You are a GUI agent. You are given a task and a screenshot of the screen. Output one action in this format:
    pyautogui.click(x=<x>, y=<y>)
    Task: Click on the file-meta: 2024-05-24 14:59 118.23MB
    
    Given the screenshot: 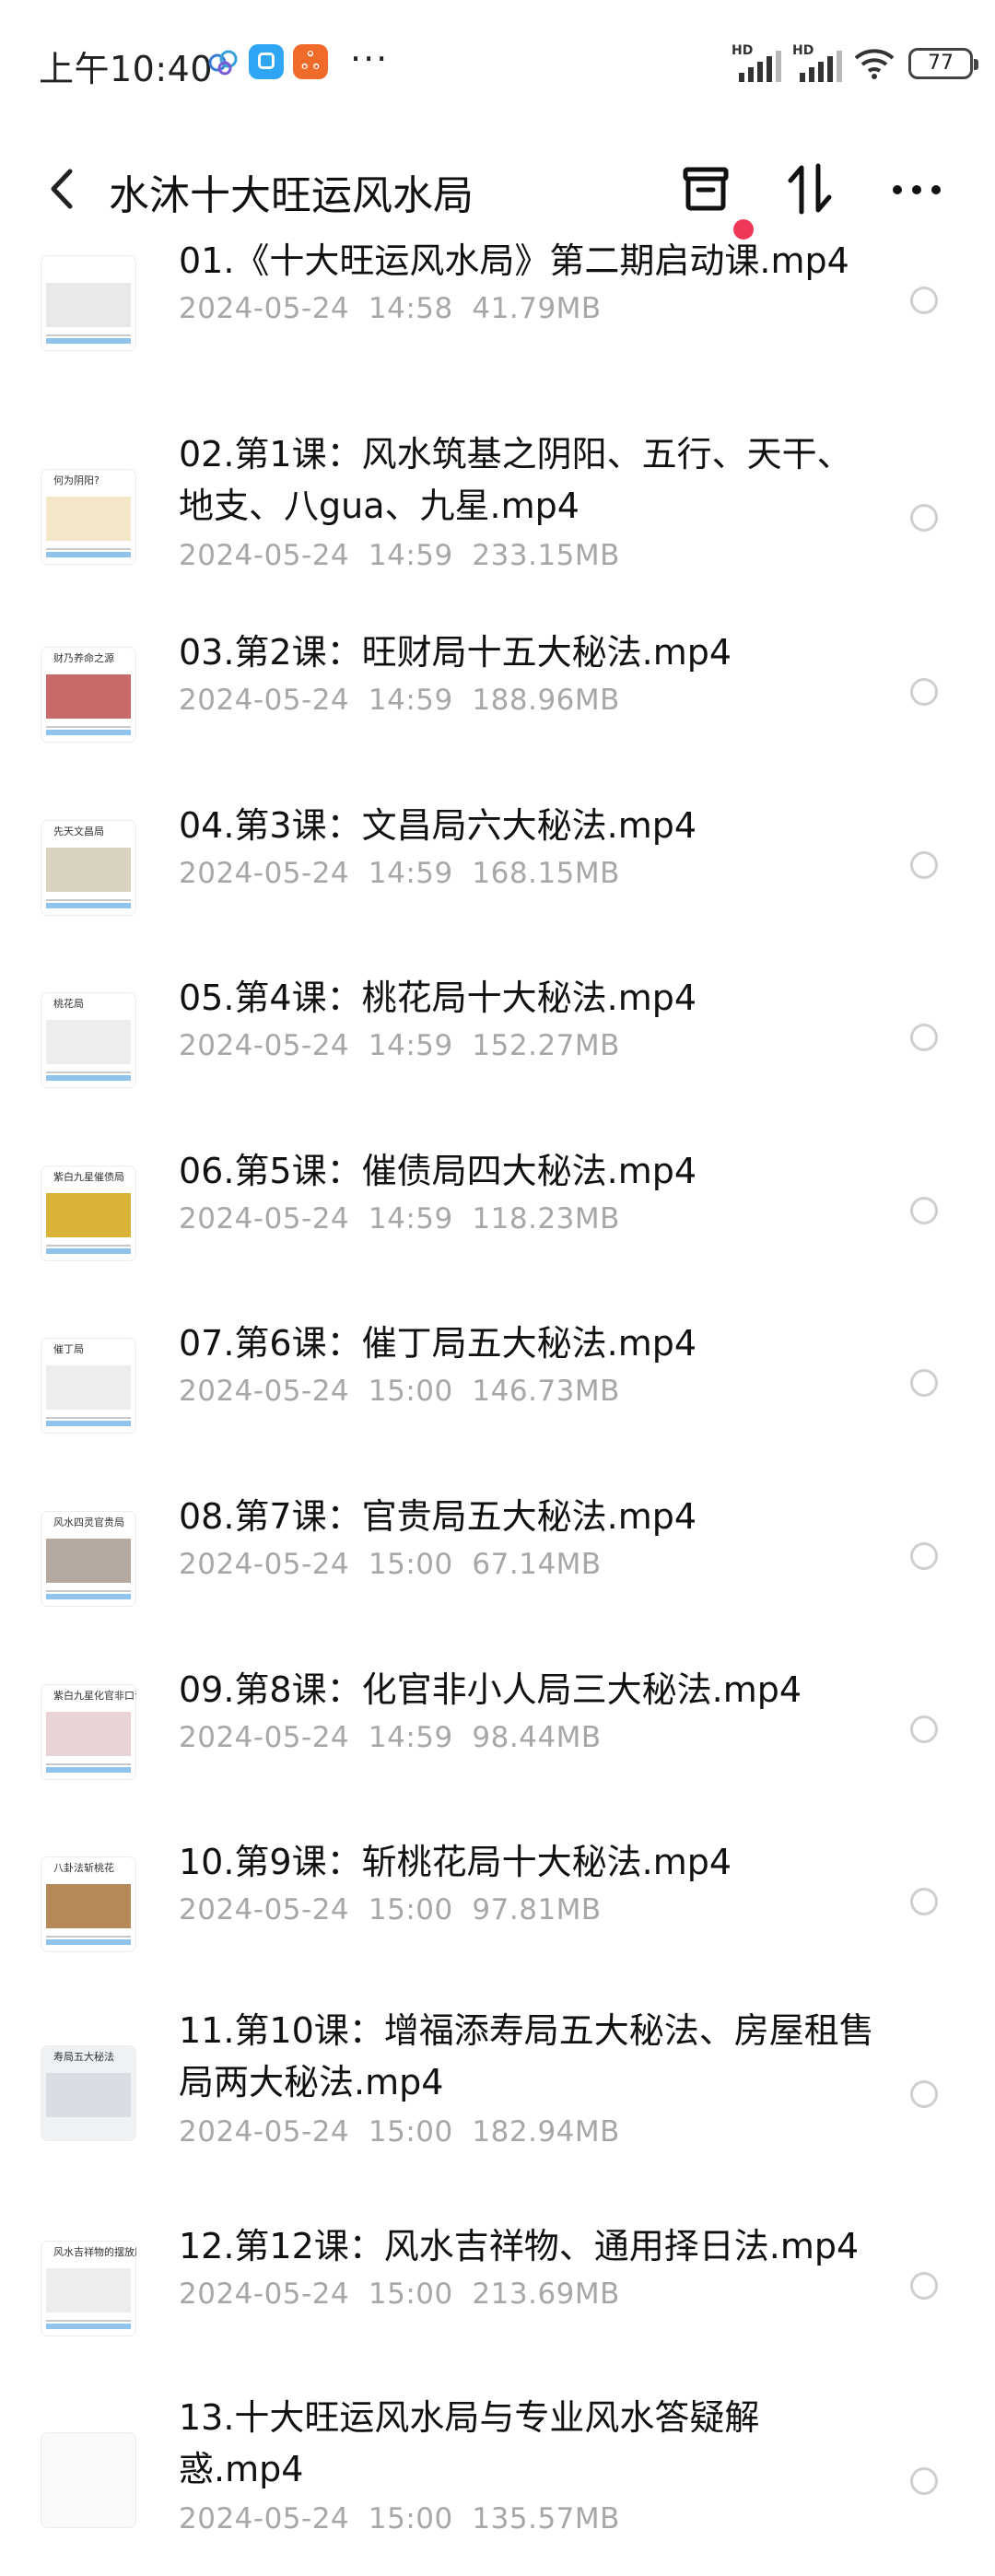 What is the action you would take?
    pyautogui.click(x=399, y=1218)
    